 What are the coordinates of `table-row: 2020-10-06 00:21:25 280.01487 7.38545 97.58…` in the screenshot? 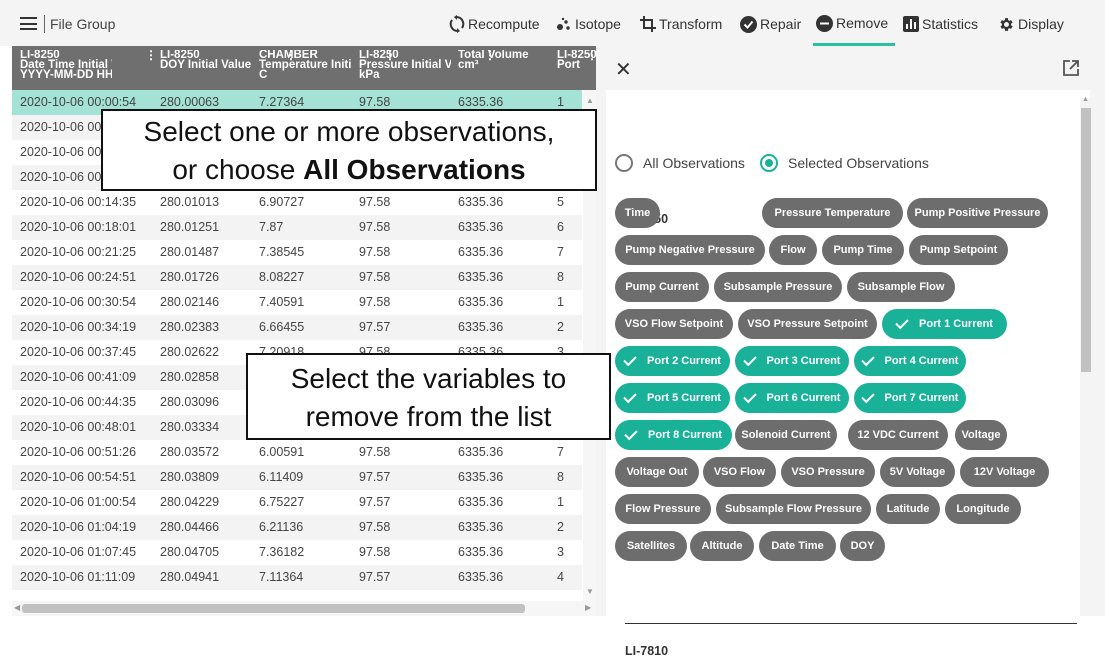 It's located at (297, 252).